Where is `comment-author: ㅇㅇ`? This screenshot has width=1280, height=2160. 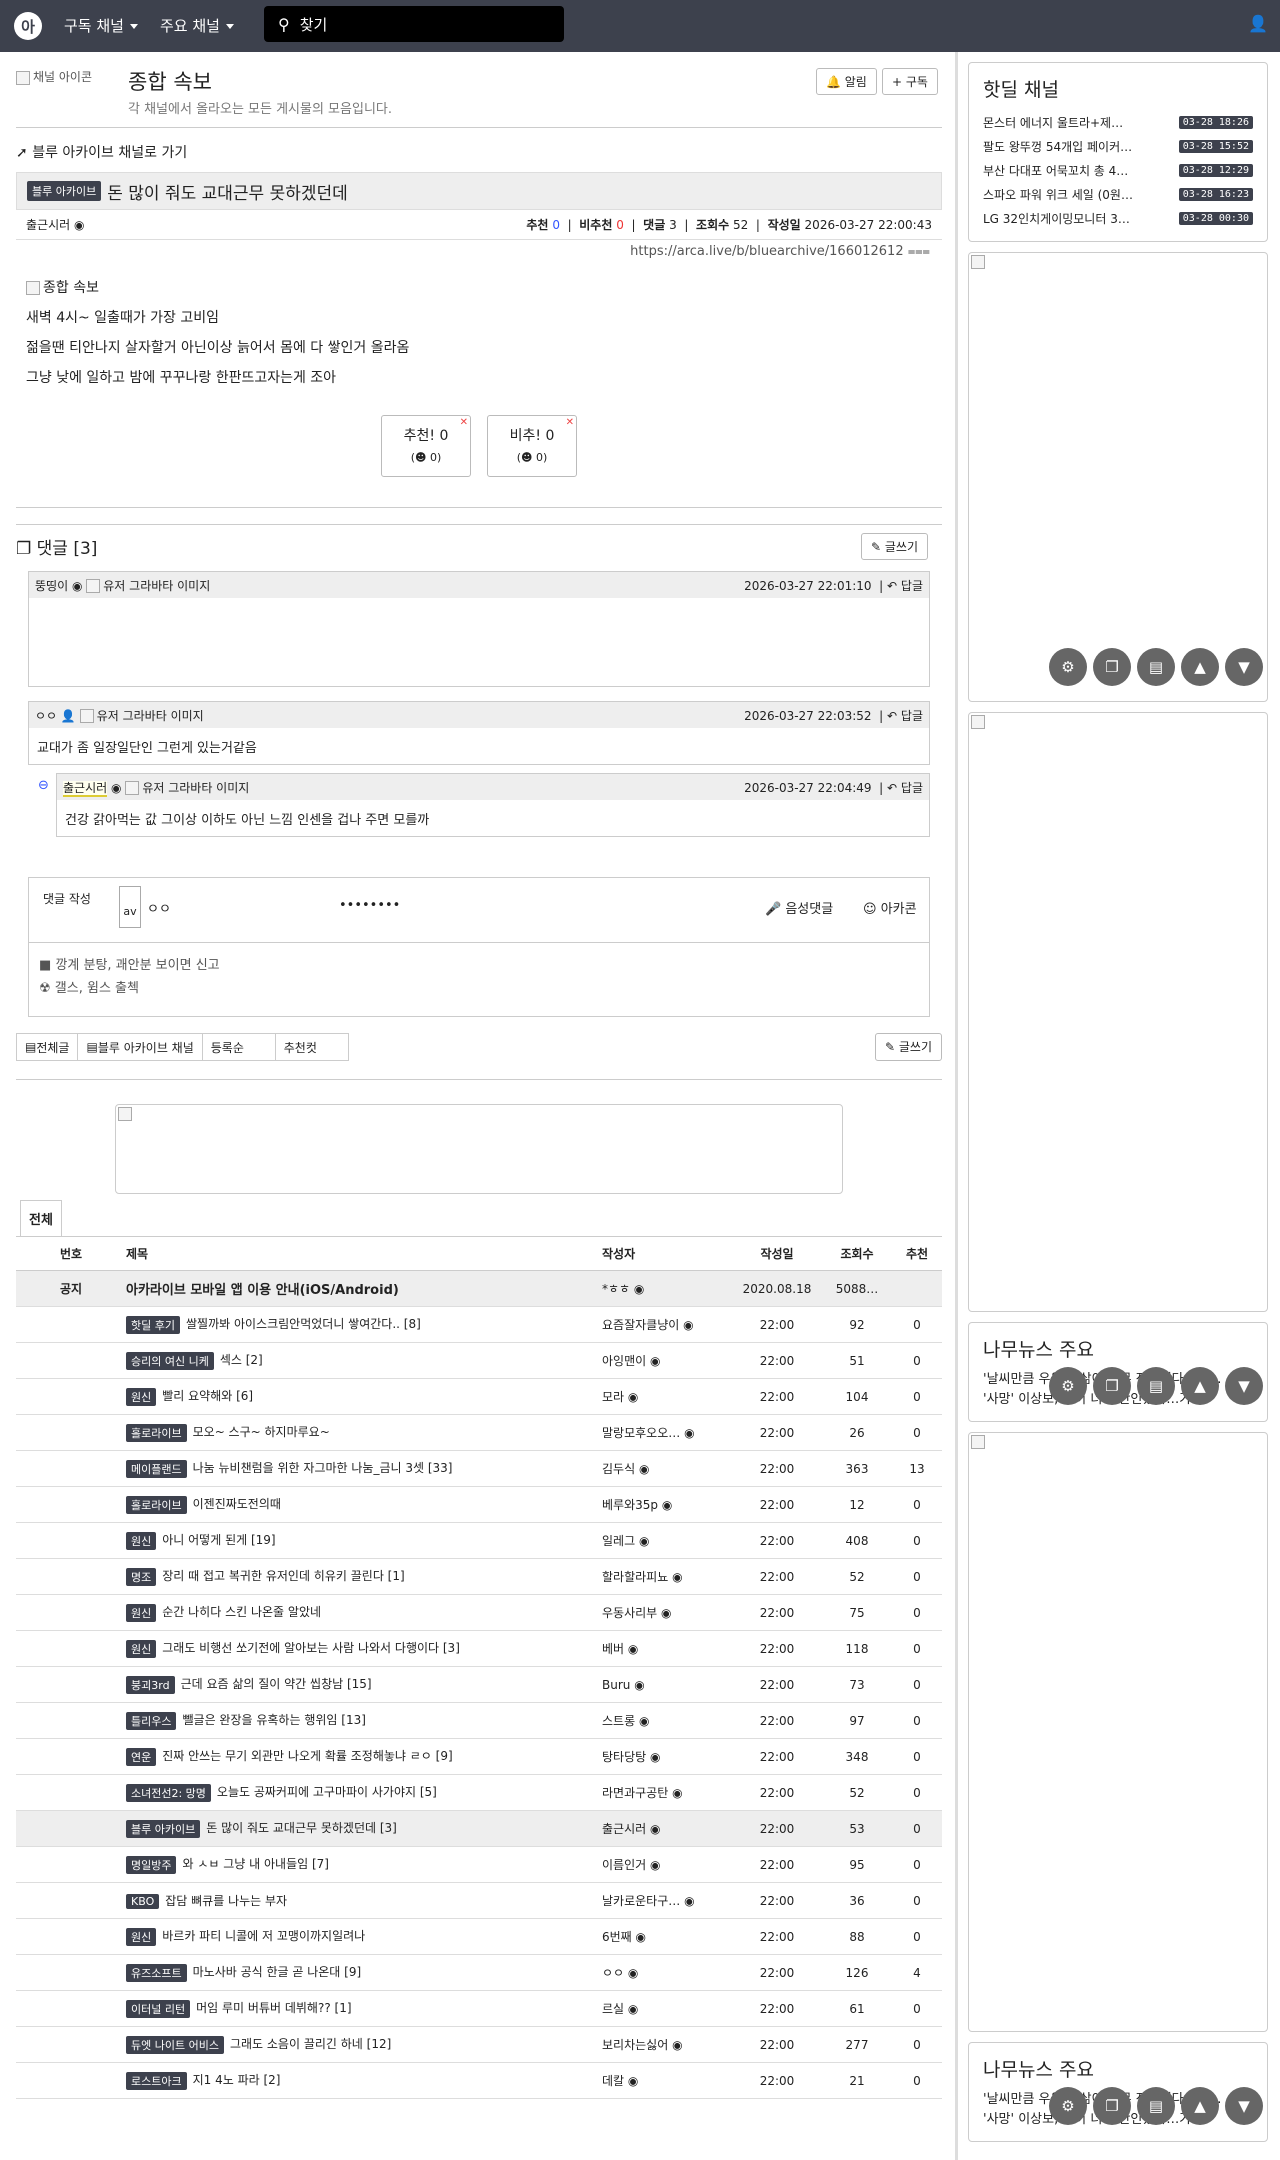
comment-author: ㅇㅇ is located at coordinates (46, 716).